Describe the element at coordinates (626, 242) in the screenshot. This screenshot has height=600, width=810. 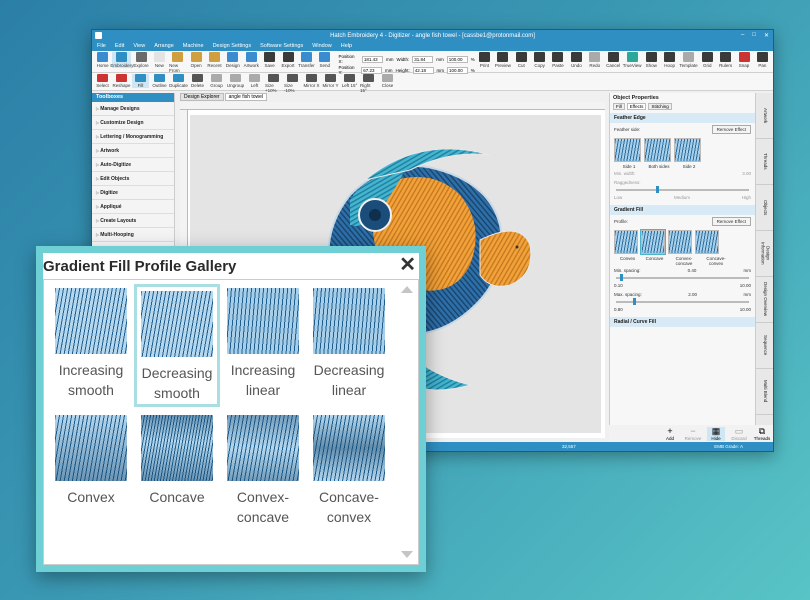
I see `profile-convex-option` at that location.